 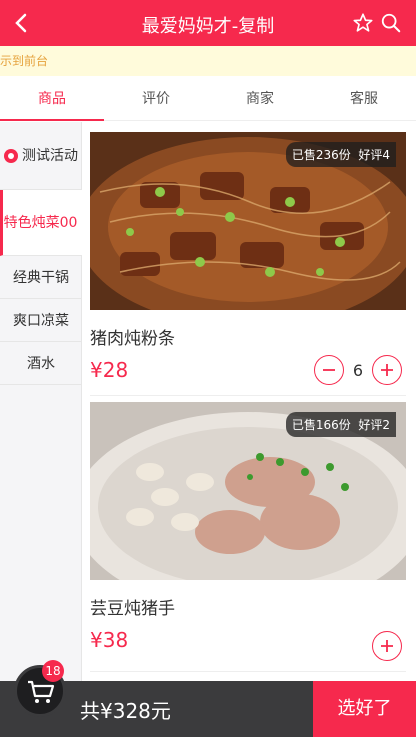 What do you see at coordinates (364, 709) in the screenshot?
I see `checkout-button: 选好了` at bounding box center [364, 709].